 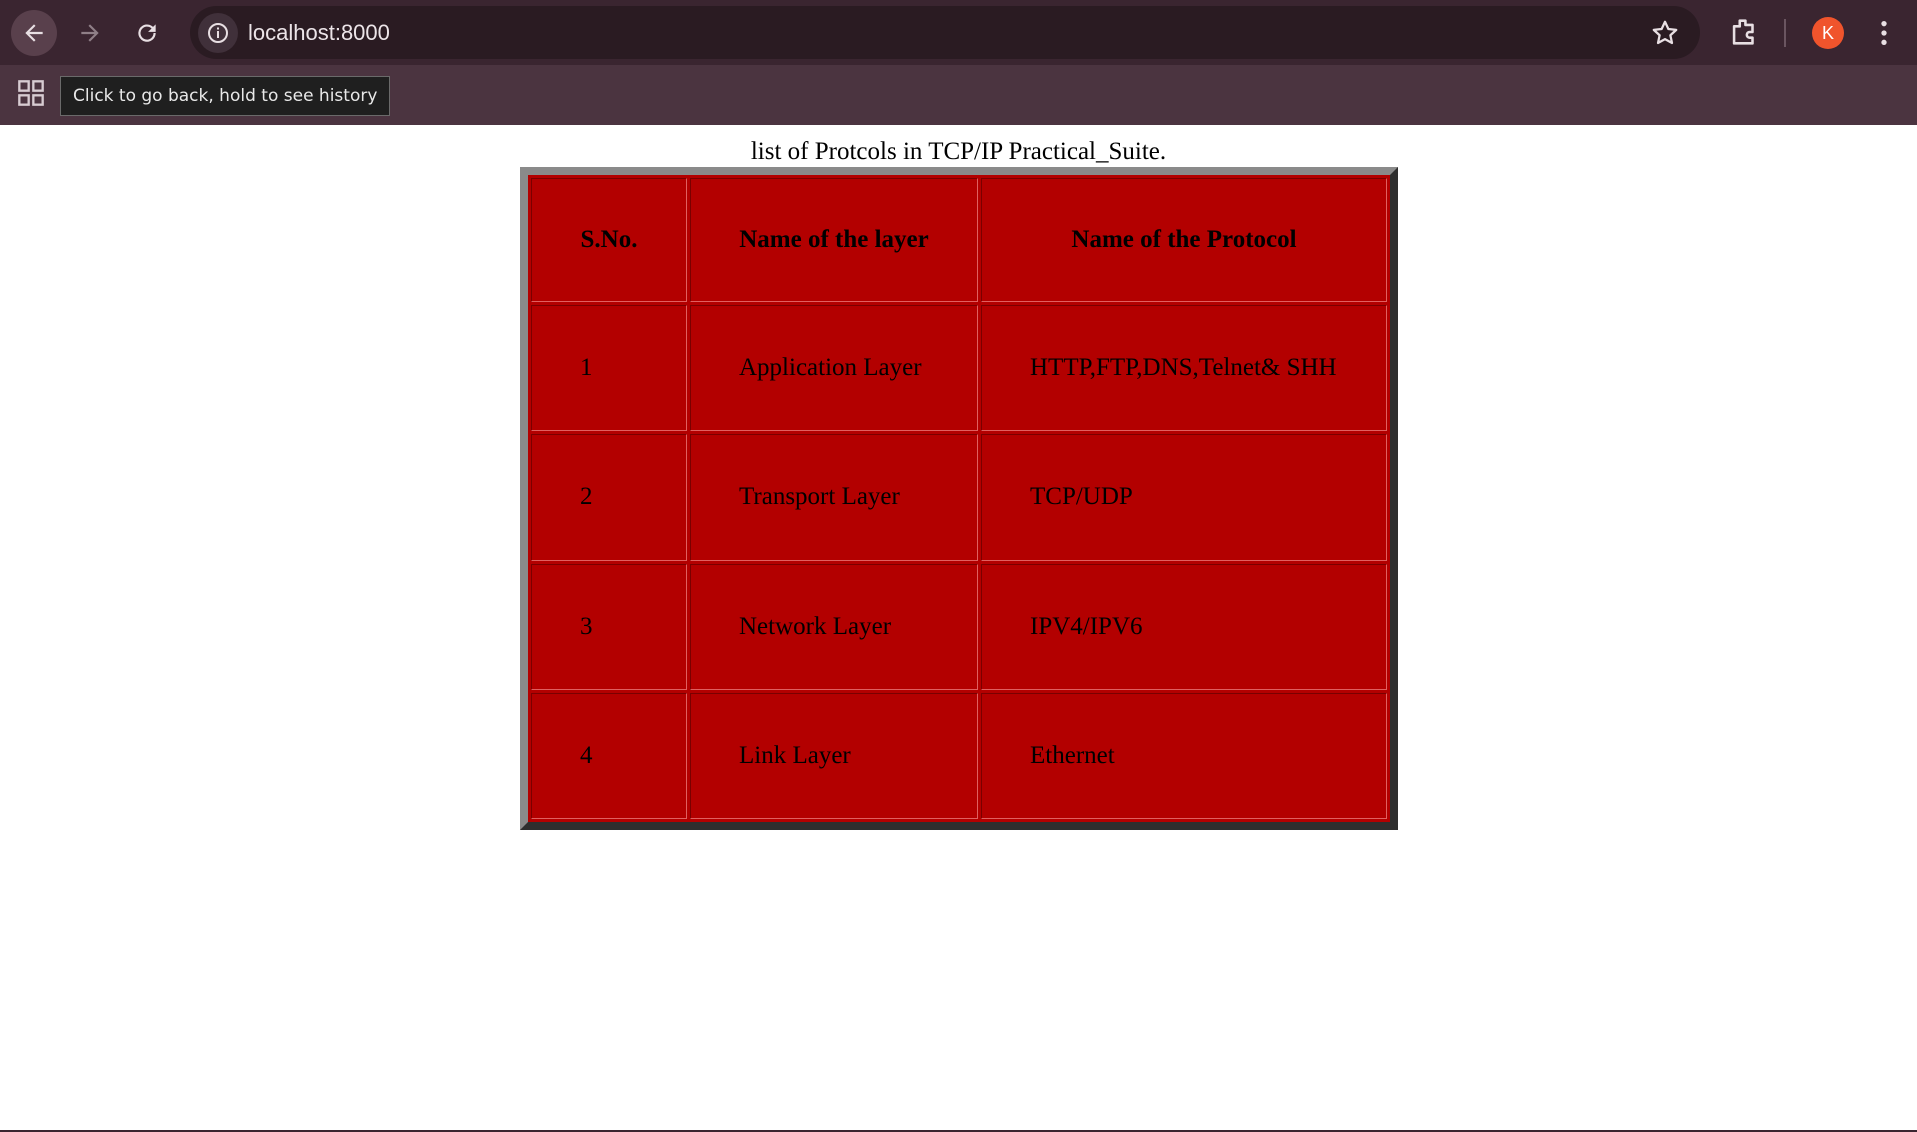 What do you see at coordinates (319, 32) in the screenshot?
I see `url-text: localhost:8000` at bounding box center [319, 32].